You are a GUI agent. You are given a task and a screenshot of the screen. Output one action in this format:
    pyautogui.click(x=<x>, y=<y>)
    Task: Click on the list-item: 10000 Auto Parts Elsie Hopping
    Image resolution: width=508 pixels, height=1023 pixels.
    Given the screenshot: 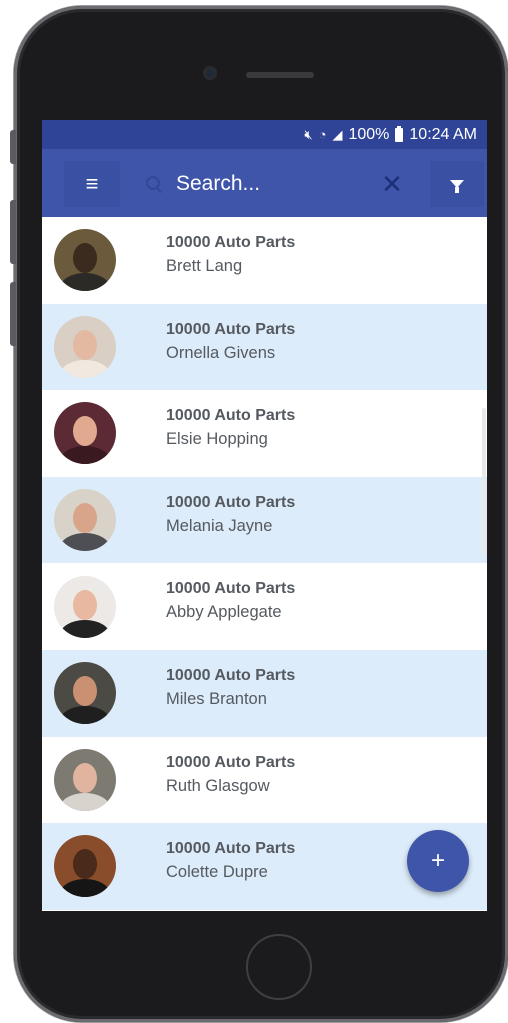 What is the action you would take?
    pyautogui.click(x=264, y=433)
    